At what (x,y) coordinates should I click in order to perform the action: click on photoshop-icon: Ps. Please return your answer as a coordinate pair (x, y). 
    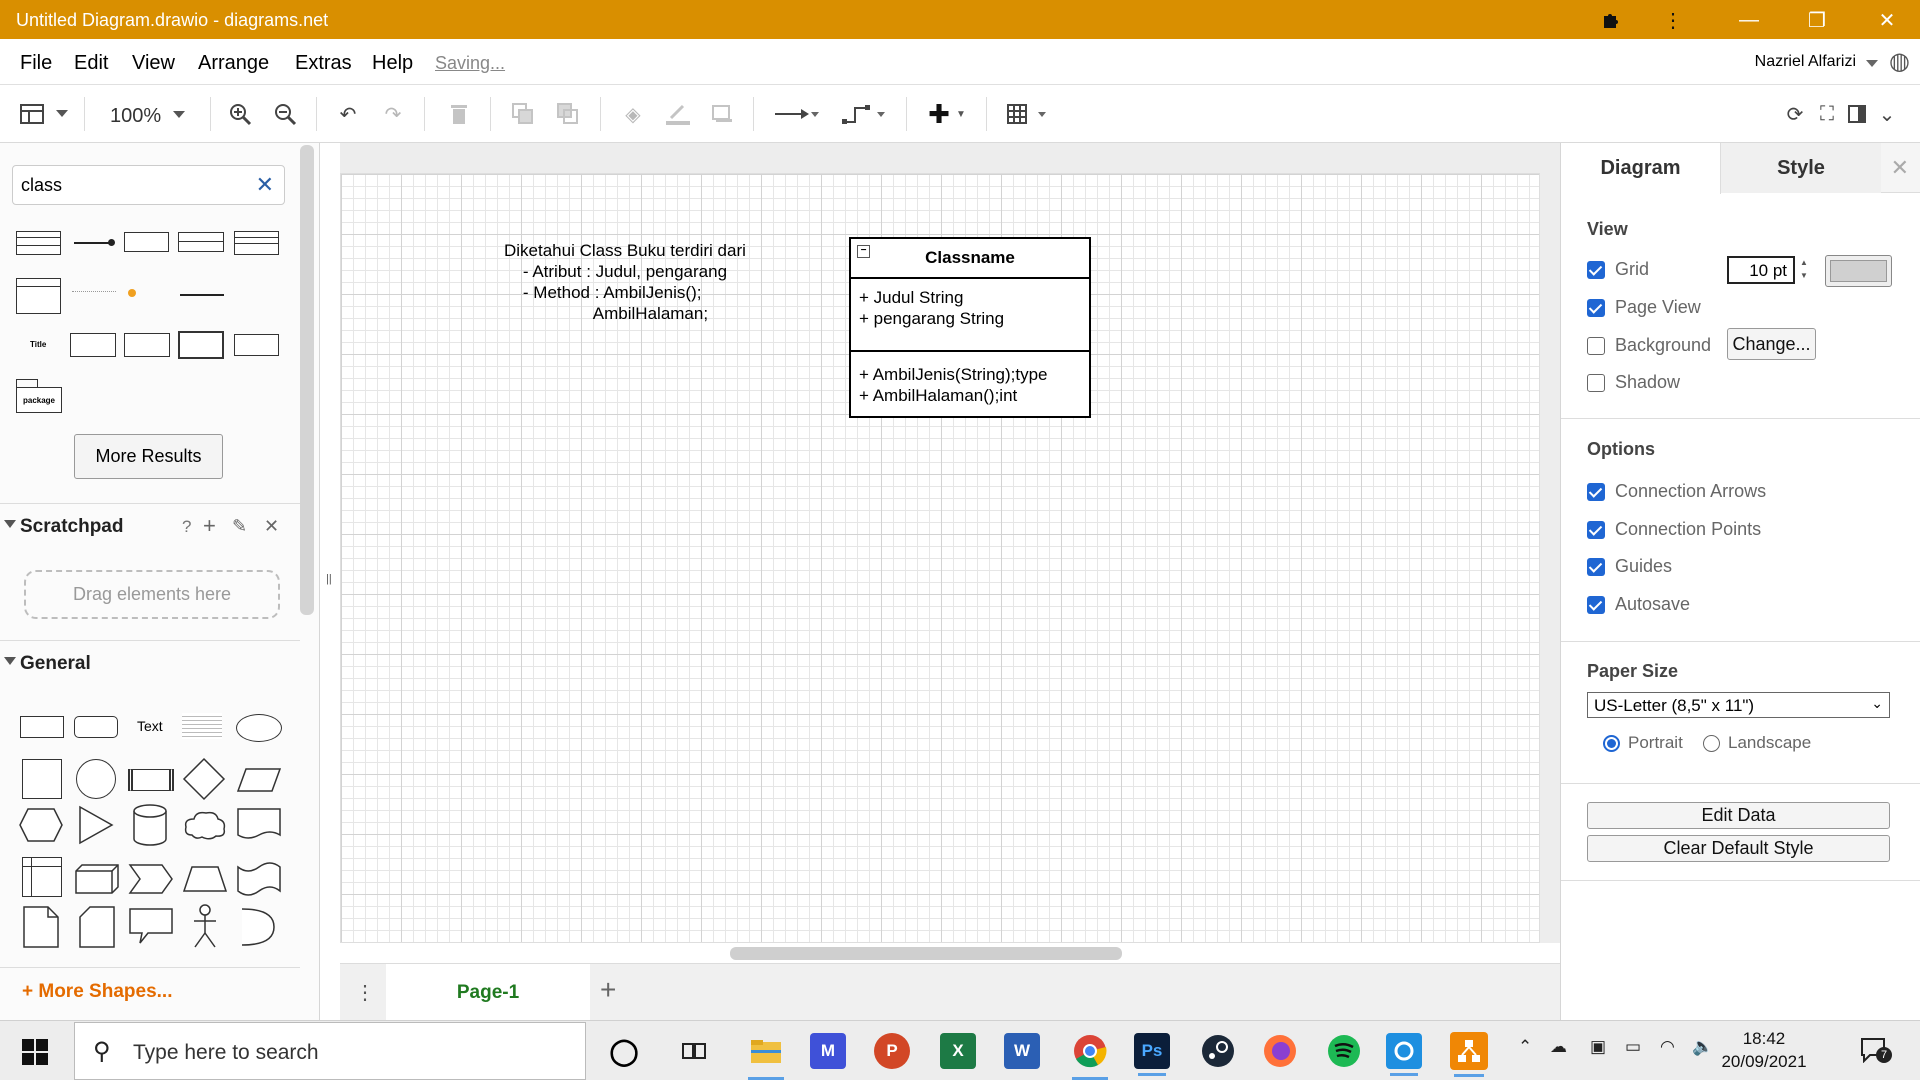
    Looking at the image, I should click on (1152, 1054).